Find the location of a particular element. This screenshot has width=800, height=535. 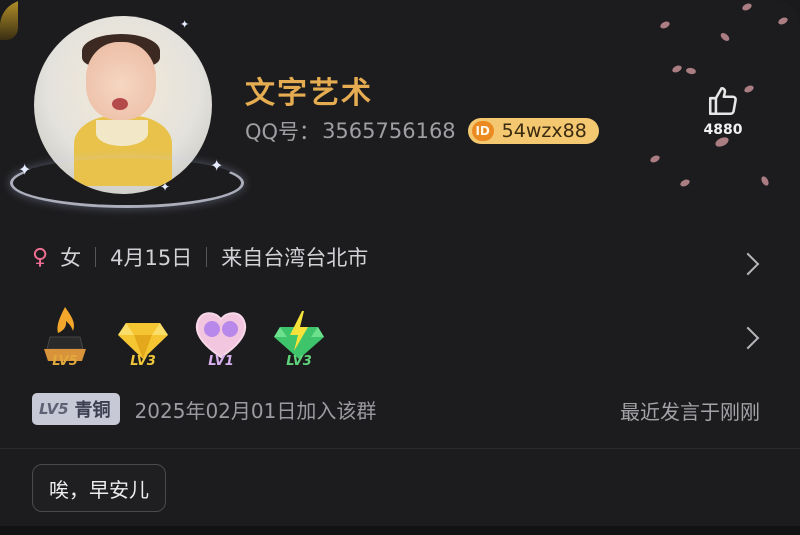

section-divider is located at coordinates (400, 448).